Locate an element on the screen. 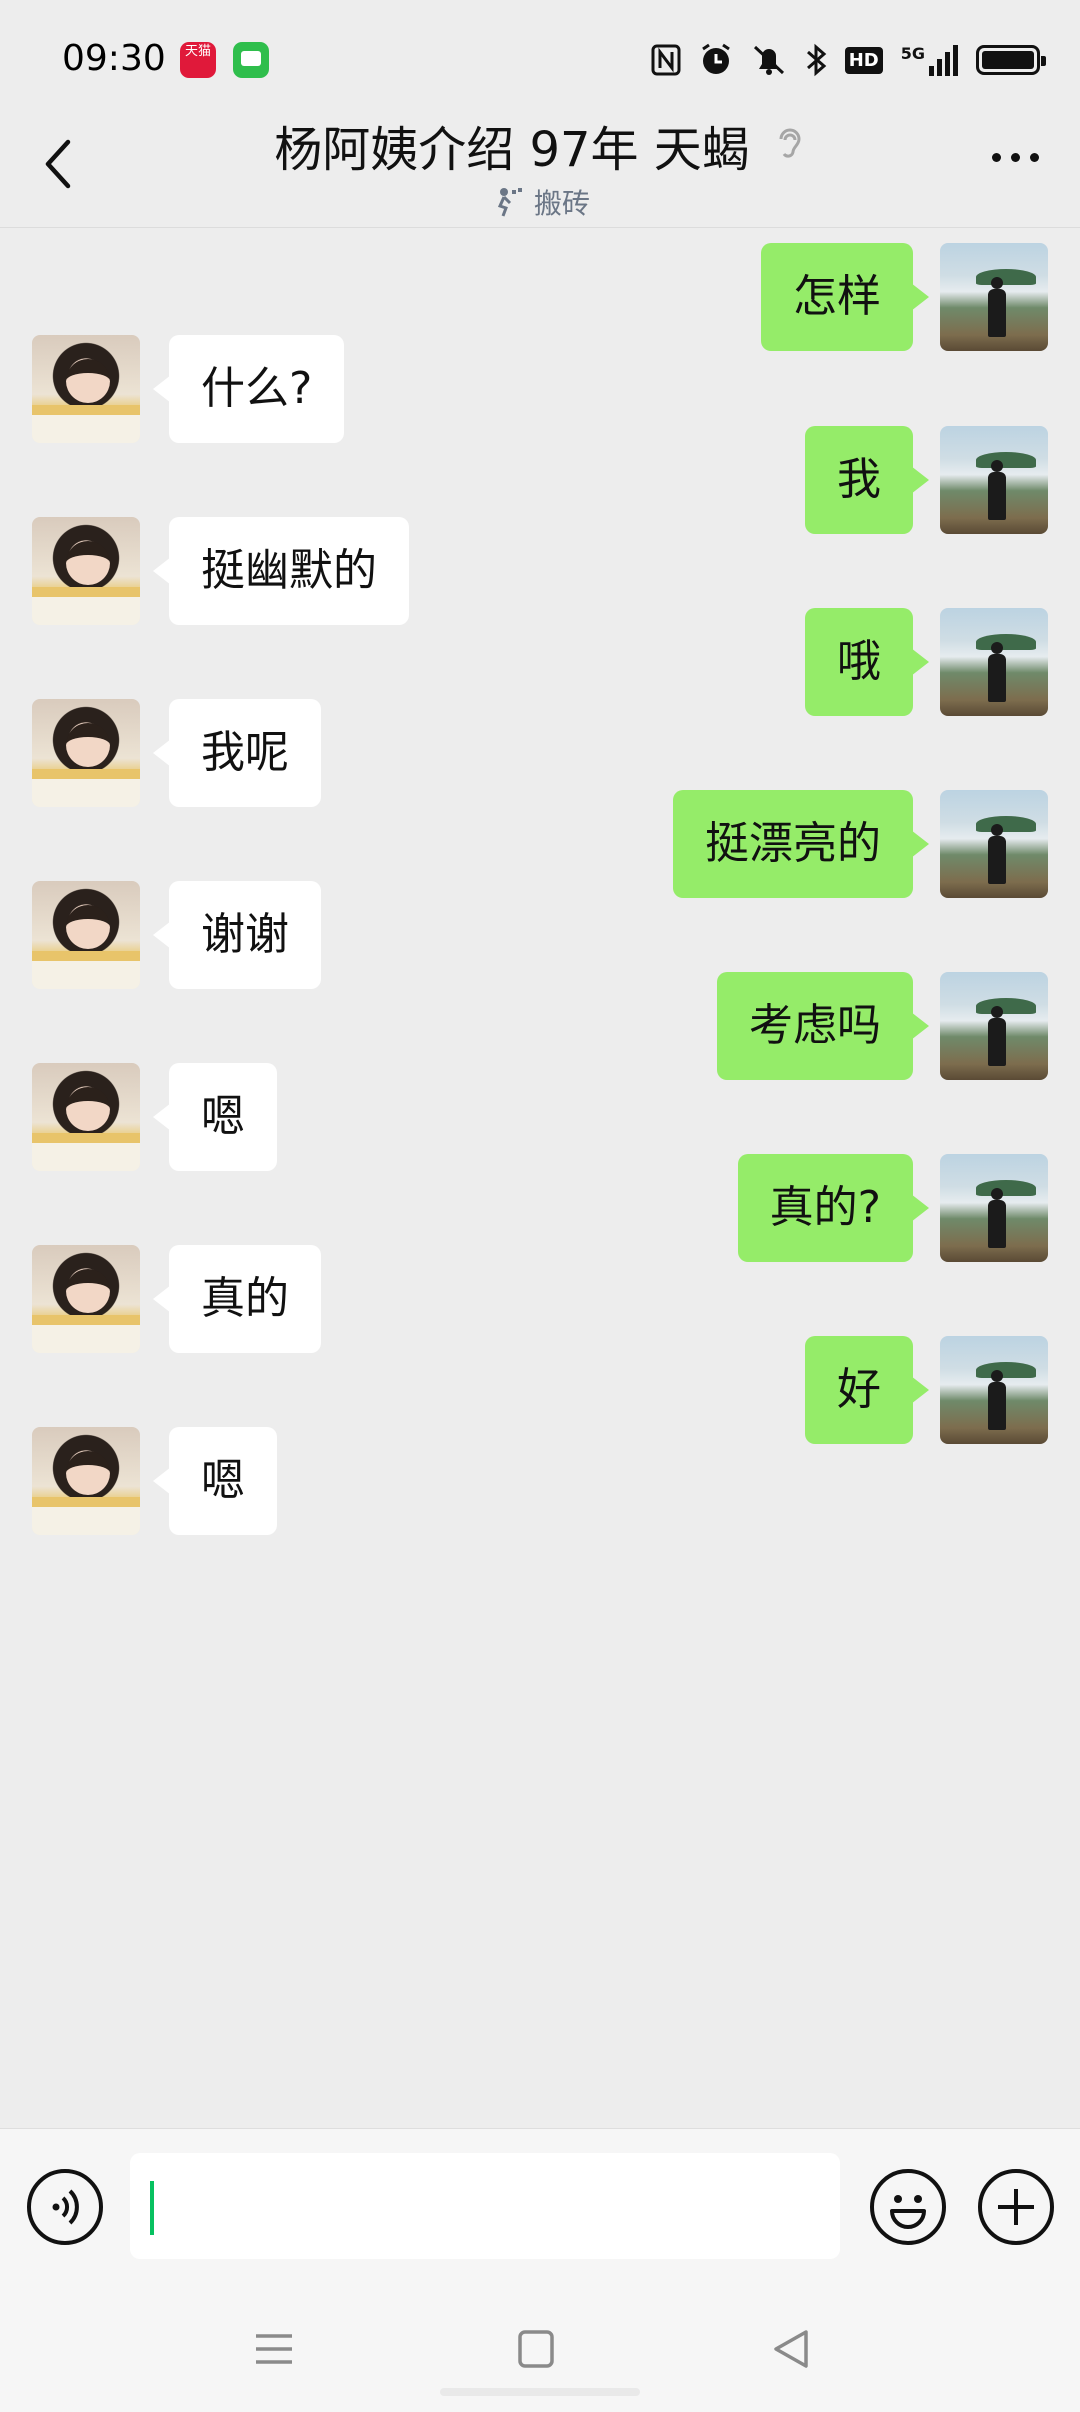  input-bar is located at coordinates (540, 2208).